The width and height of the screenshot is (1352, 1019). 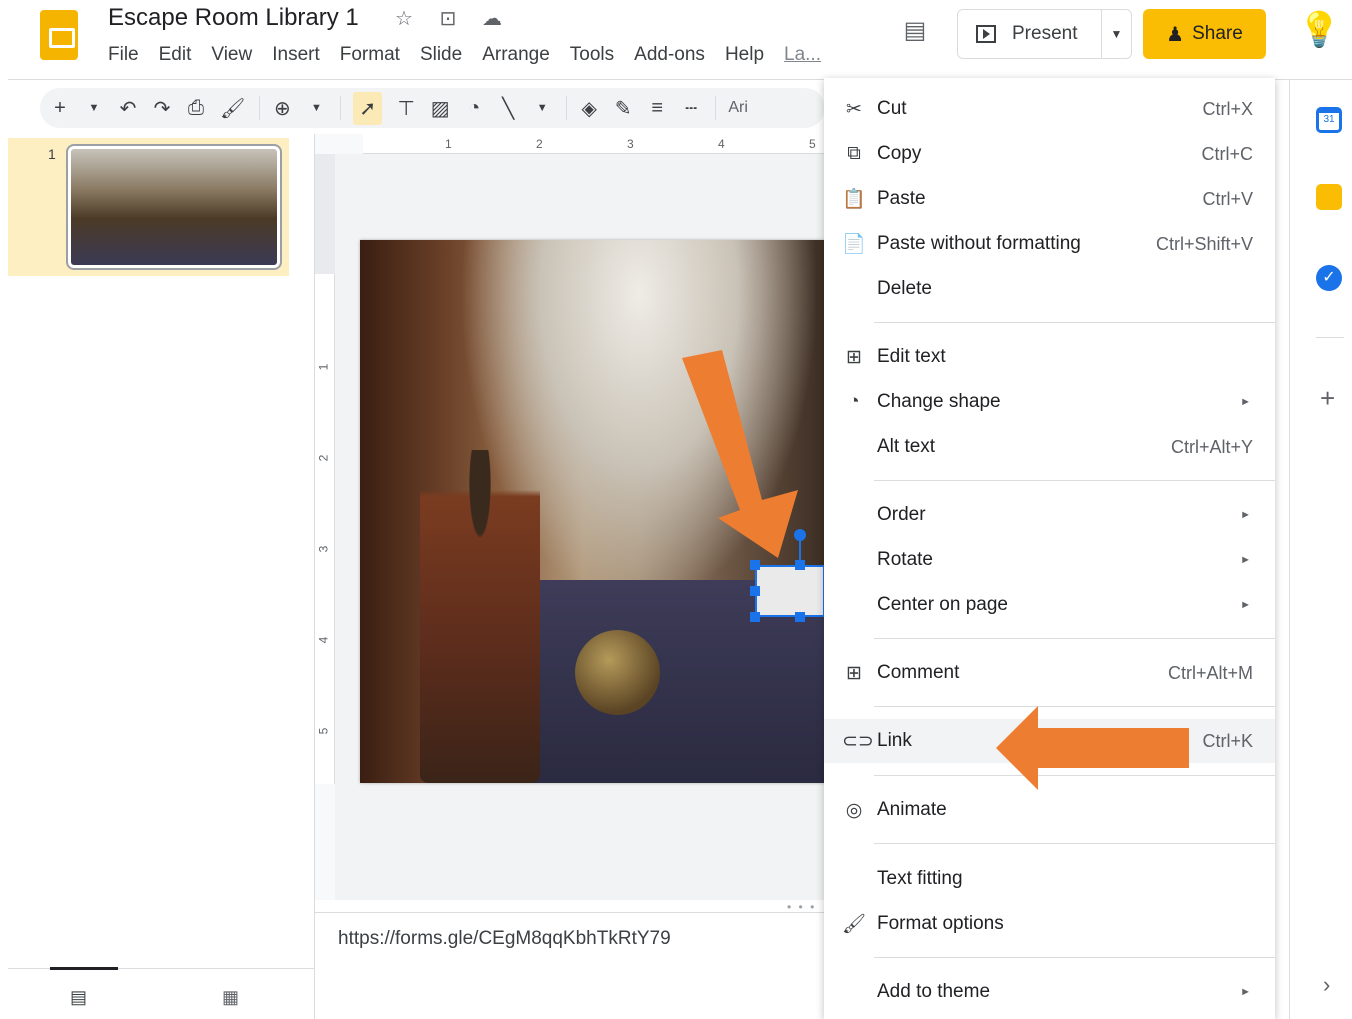 I want to click on menu-tools: Tools, so click(x=592, y=55).